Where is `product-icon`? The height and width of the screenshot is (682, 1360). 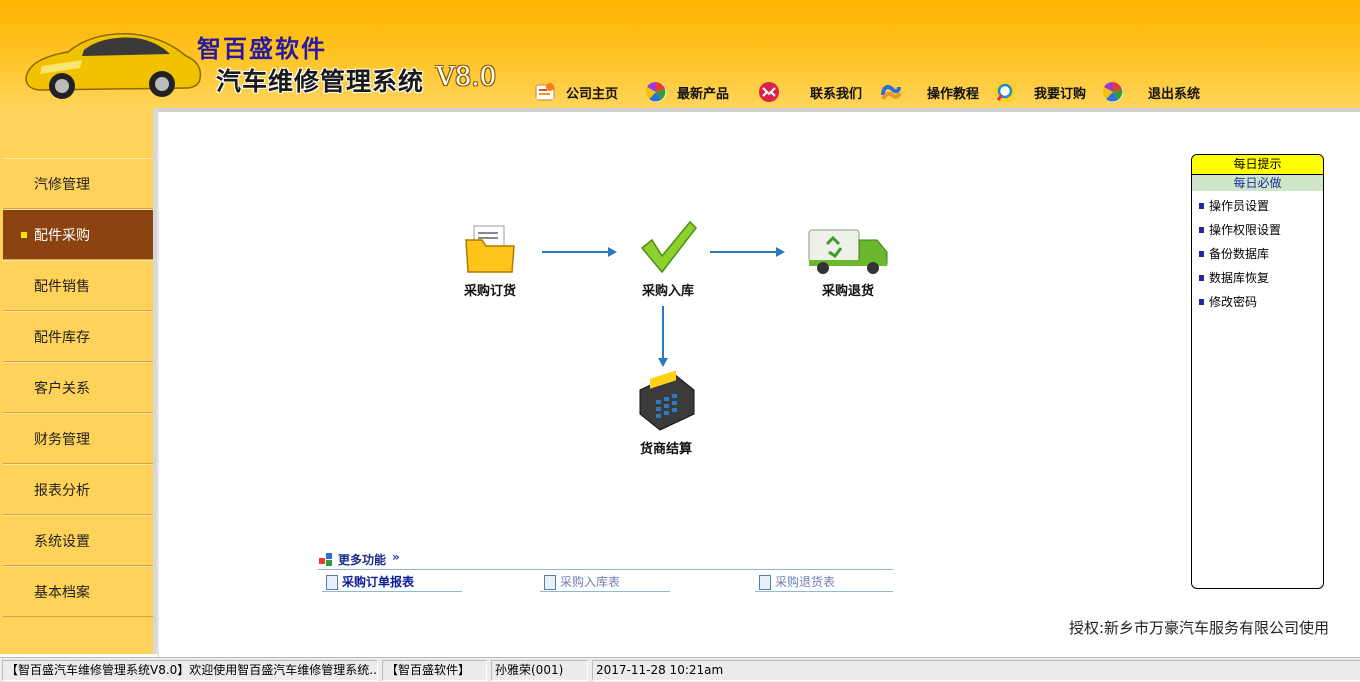 product-icon is located at coordinates (655, 91).